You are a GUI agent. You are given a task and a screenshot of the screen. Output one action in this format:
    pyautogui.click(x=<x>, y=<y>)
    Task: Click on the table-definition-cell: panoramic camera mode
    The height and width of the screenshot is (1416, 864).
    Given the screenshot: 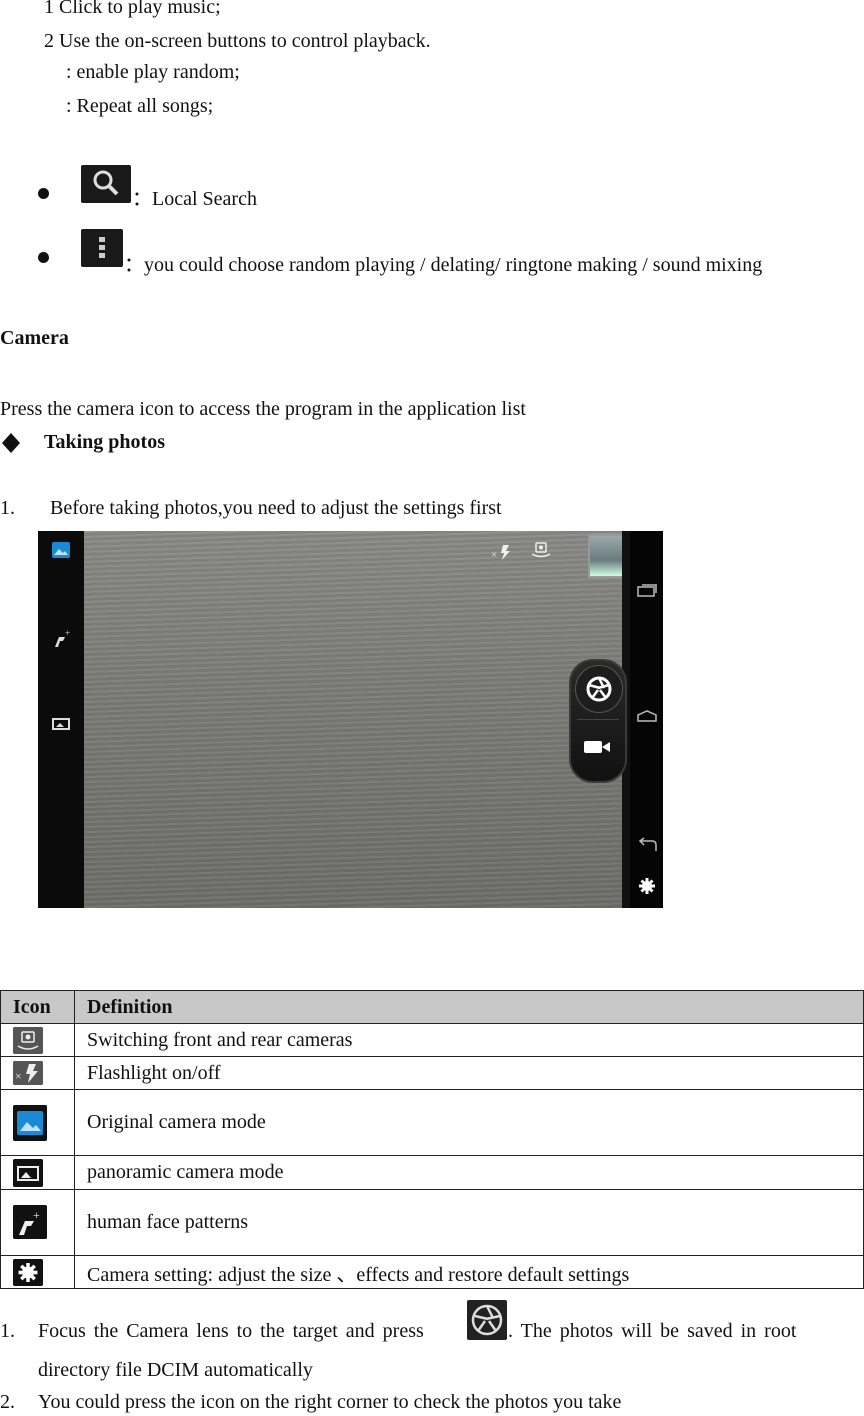 What is the action you would take?
    pyautogui.click(x=469, y=1172)
    